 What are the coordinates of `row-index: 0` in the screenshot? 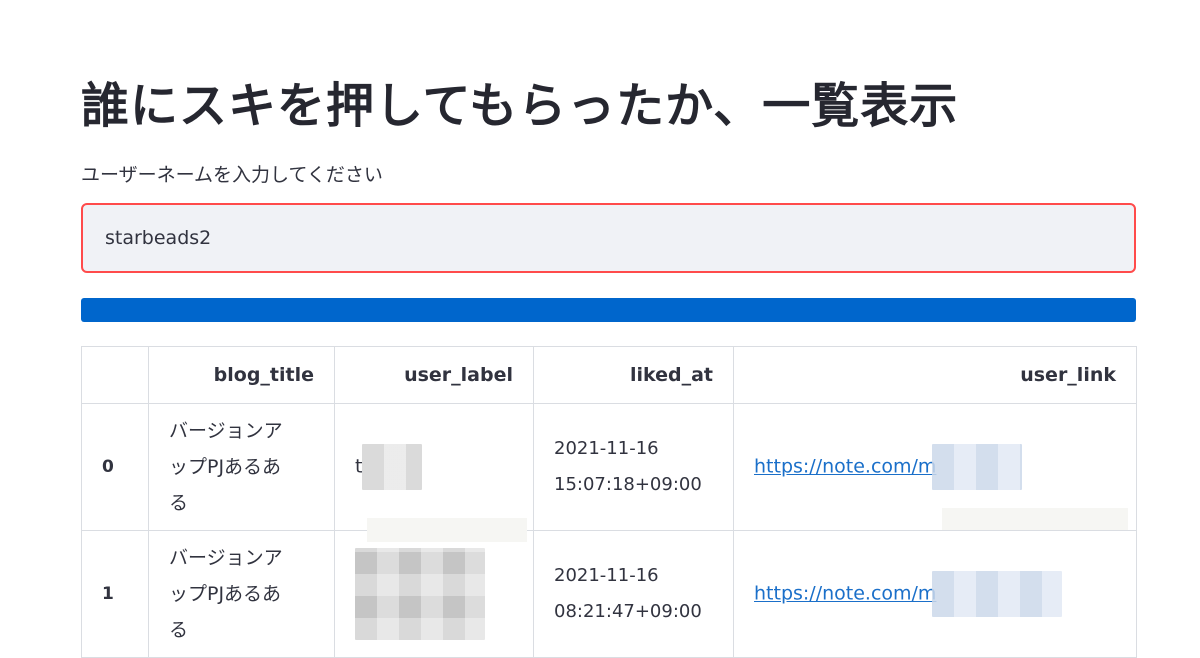 It's located at (115, 467).